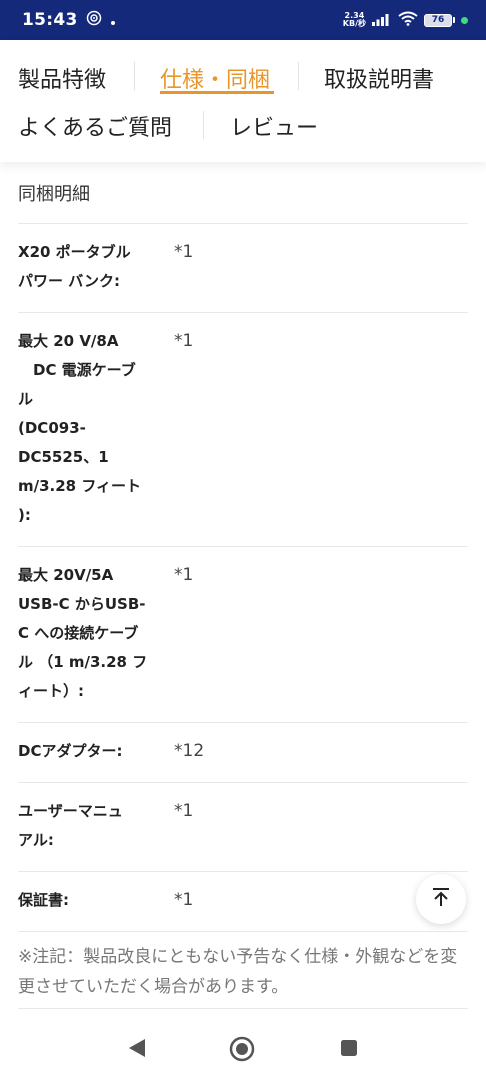 The width and height of the screenshot is (486, 1080). Describe the element at coordinates (94, 20) in the screenshot. I see `hotspot-icon` at that location.